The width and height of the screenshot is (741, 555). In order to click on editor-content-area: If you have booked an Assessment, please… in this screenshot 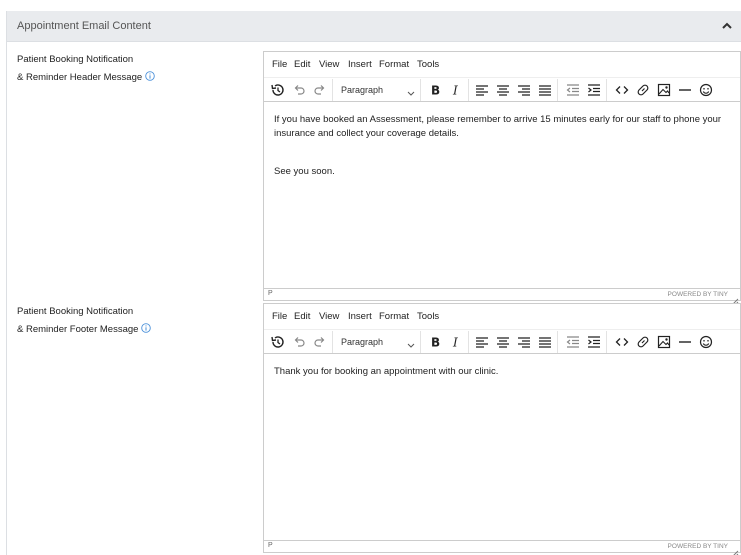, I will do `click(502, 146)`.